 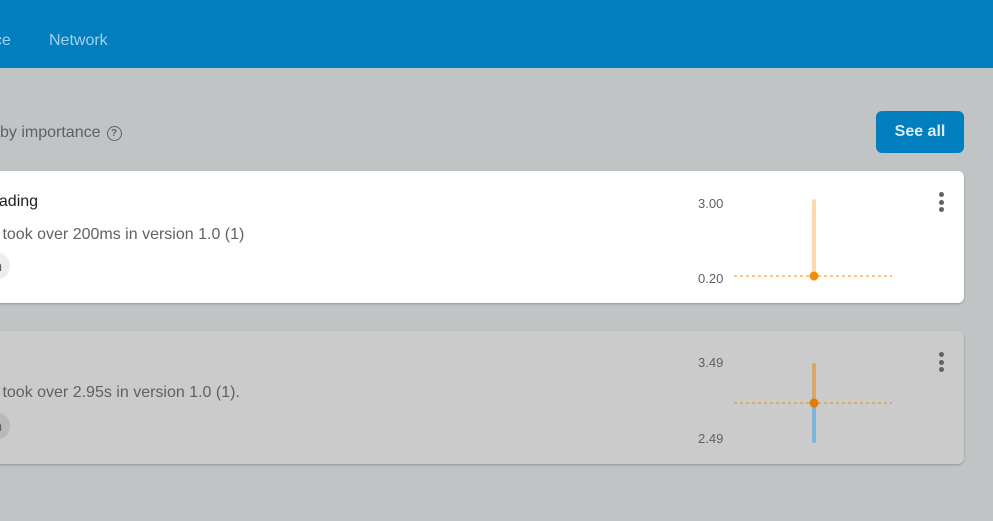 I want to click on section-header: by importance ?, so click(x=61, y=133).